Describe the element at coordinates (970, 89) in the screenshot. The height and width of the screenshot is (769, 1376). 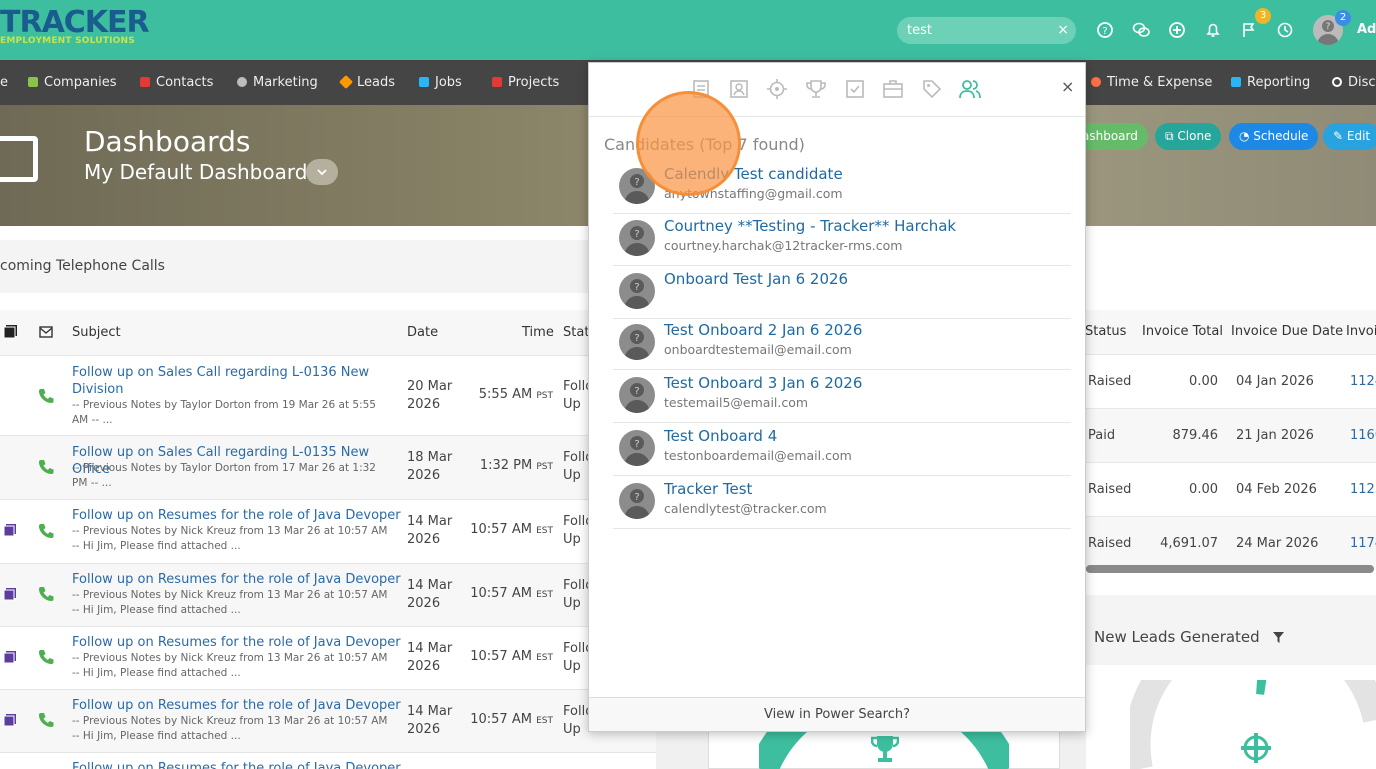
I see `candidates-icon` at that location.